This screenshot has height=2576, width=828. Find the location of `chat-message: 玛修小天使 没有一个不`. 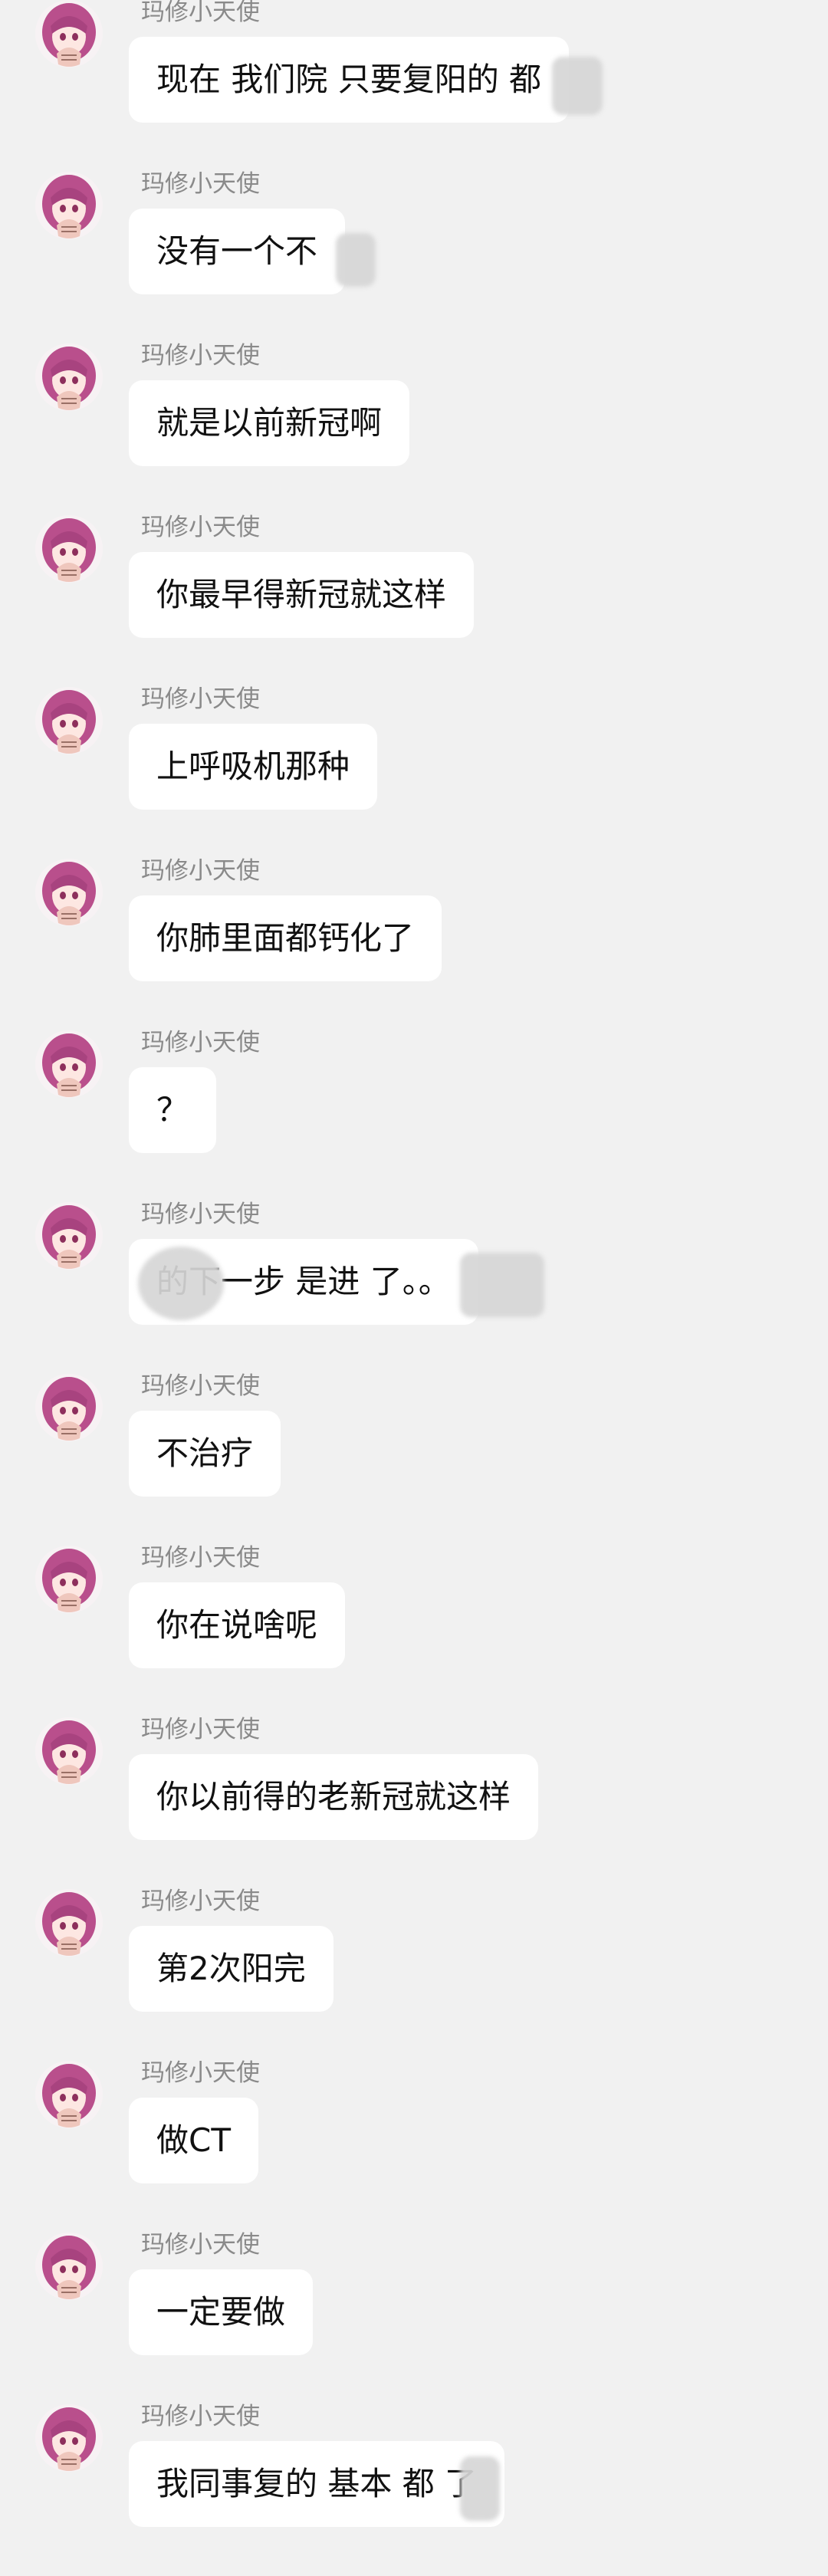

chat-message: 玛修小天使 没有一个不 is located at coordinates (414, 257).